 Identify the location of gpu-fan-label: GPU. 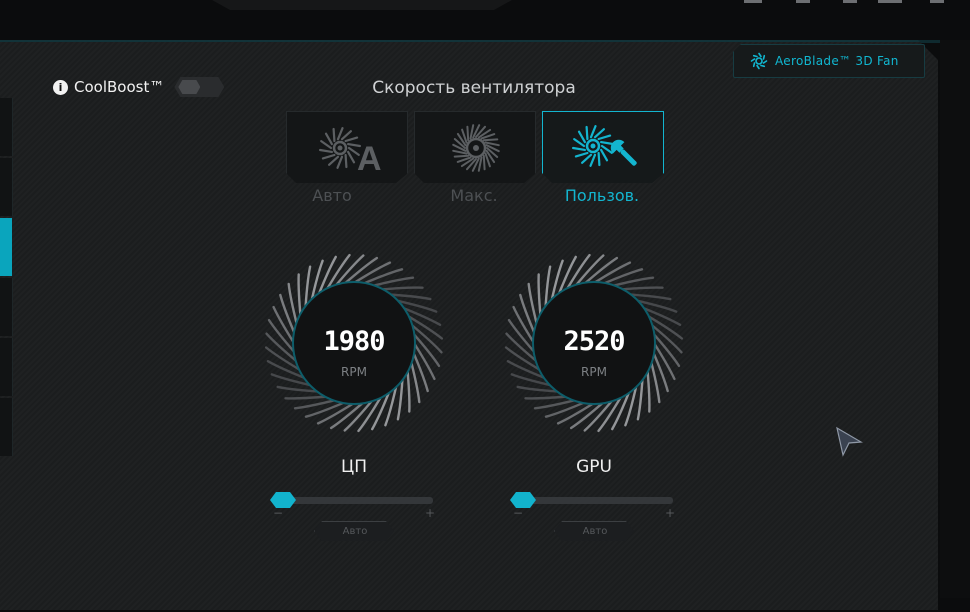
(594, 467).